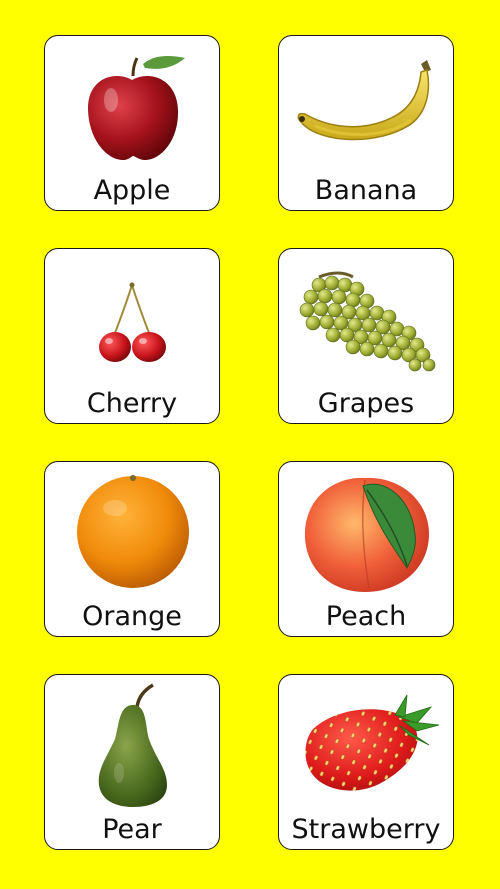  What do you see at coordinates (136, 108) in the screenshot?
I see `apple-icon` at bounding box center [136, 108].